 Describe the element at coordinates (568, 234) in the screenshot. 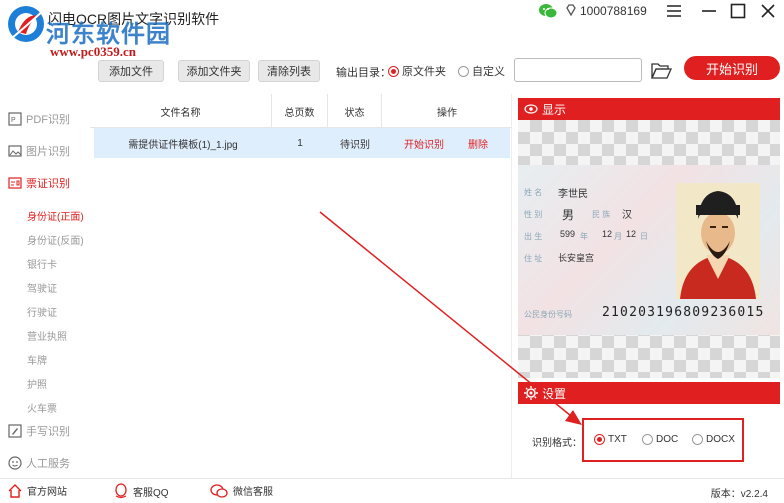

I see `card-birth-year: 599` at that location.